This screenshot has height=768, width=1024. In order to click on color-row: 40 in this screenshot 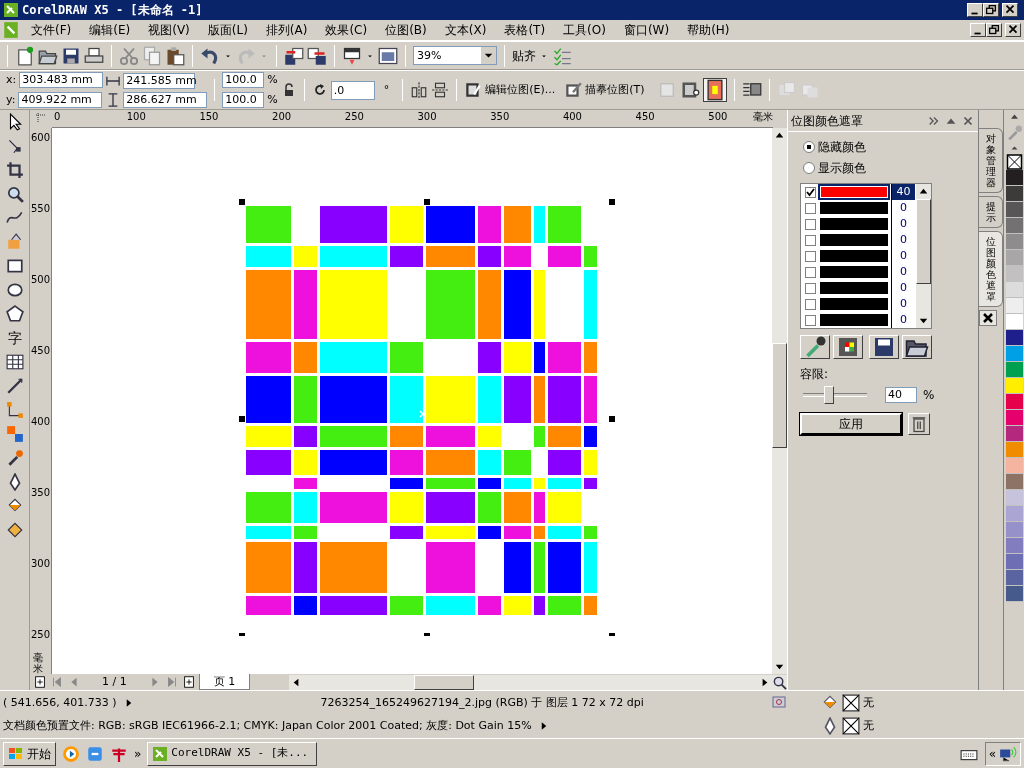, I will do `click(858, 192)`.